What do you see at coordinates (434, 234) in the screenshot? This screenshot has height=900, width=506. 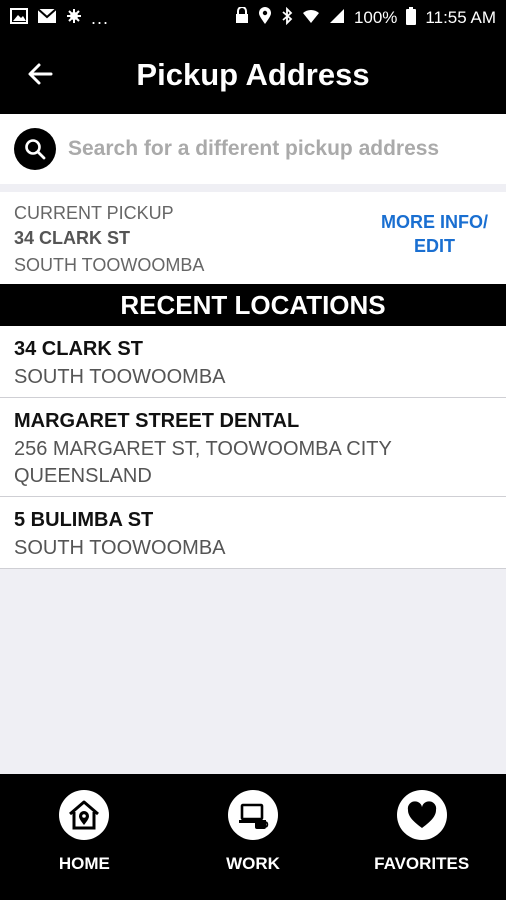 I see `more-info-edit-link: MORE INFO/ EDIT` at bounding box center [434, 234].